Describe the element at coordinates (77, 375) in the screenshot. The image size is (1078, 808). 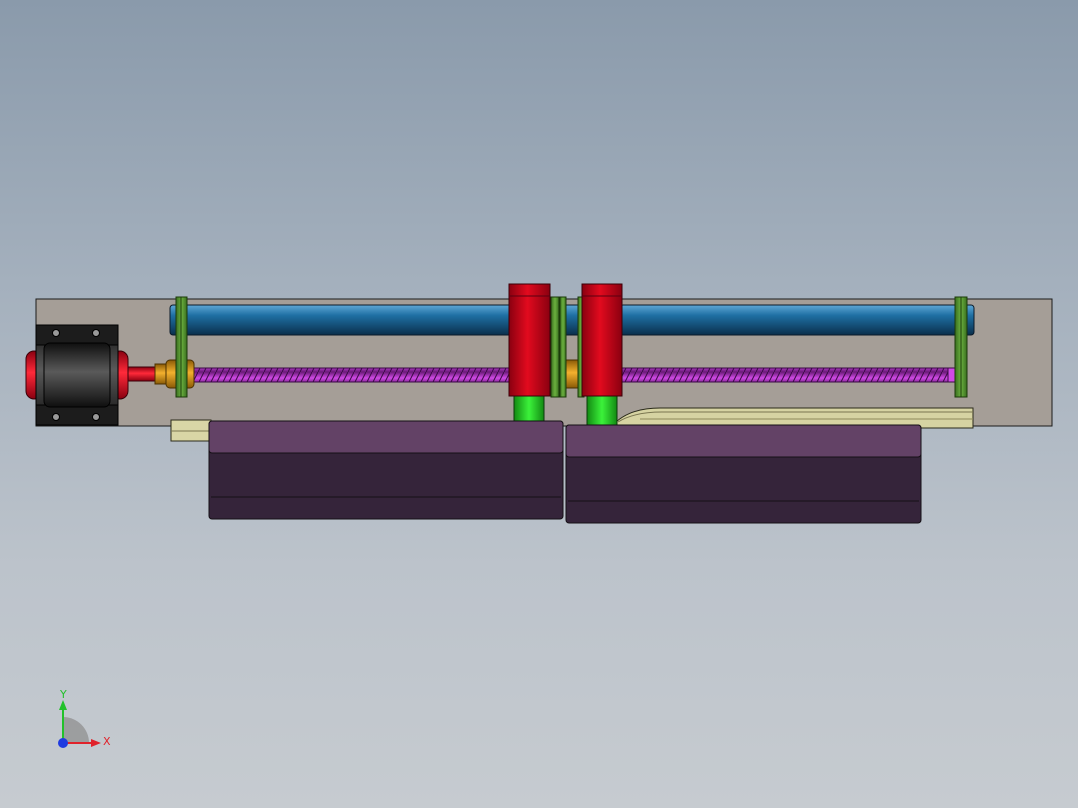
I see `stepper-motor` at that location.